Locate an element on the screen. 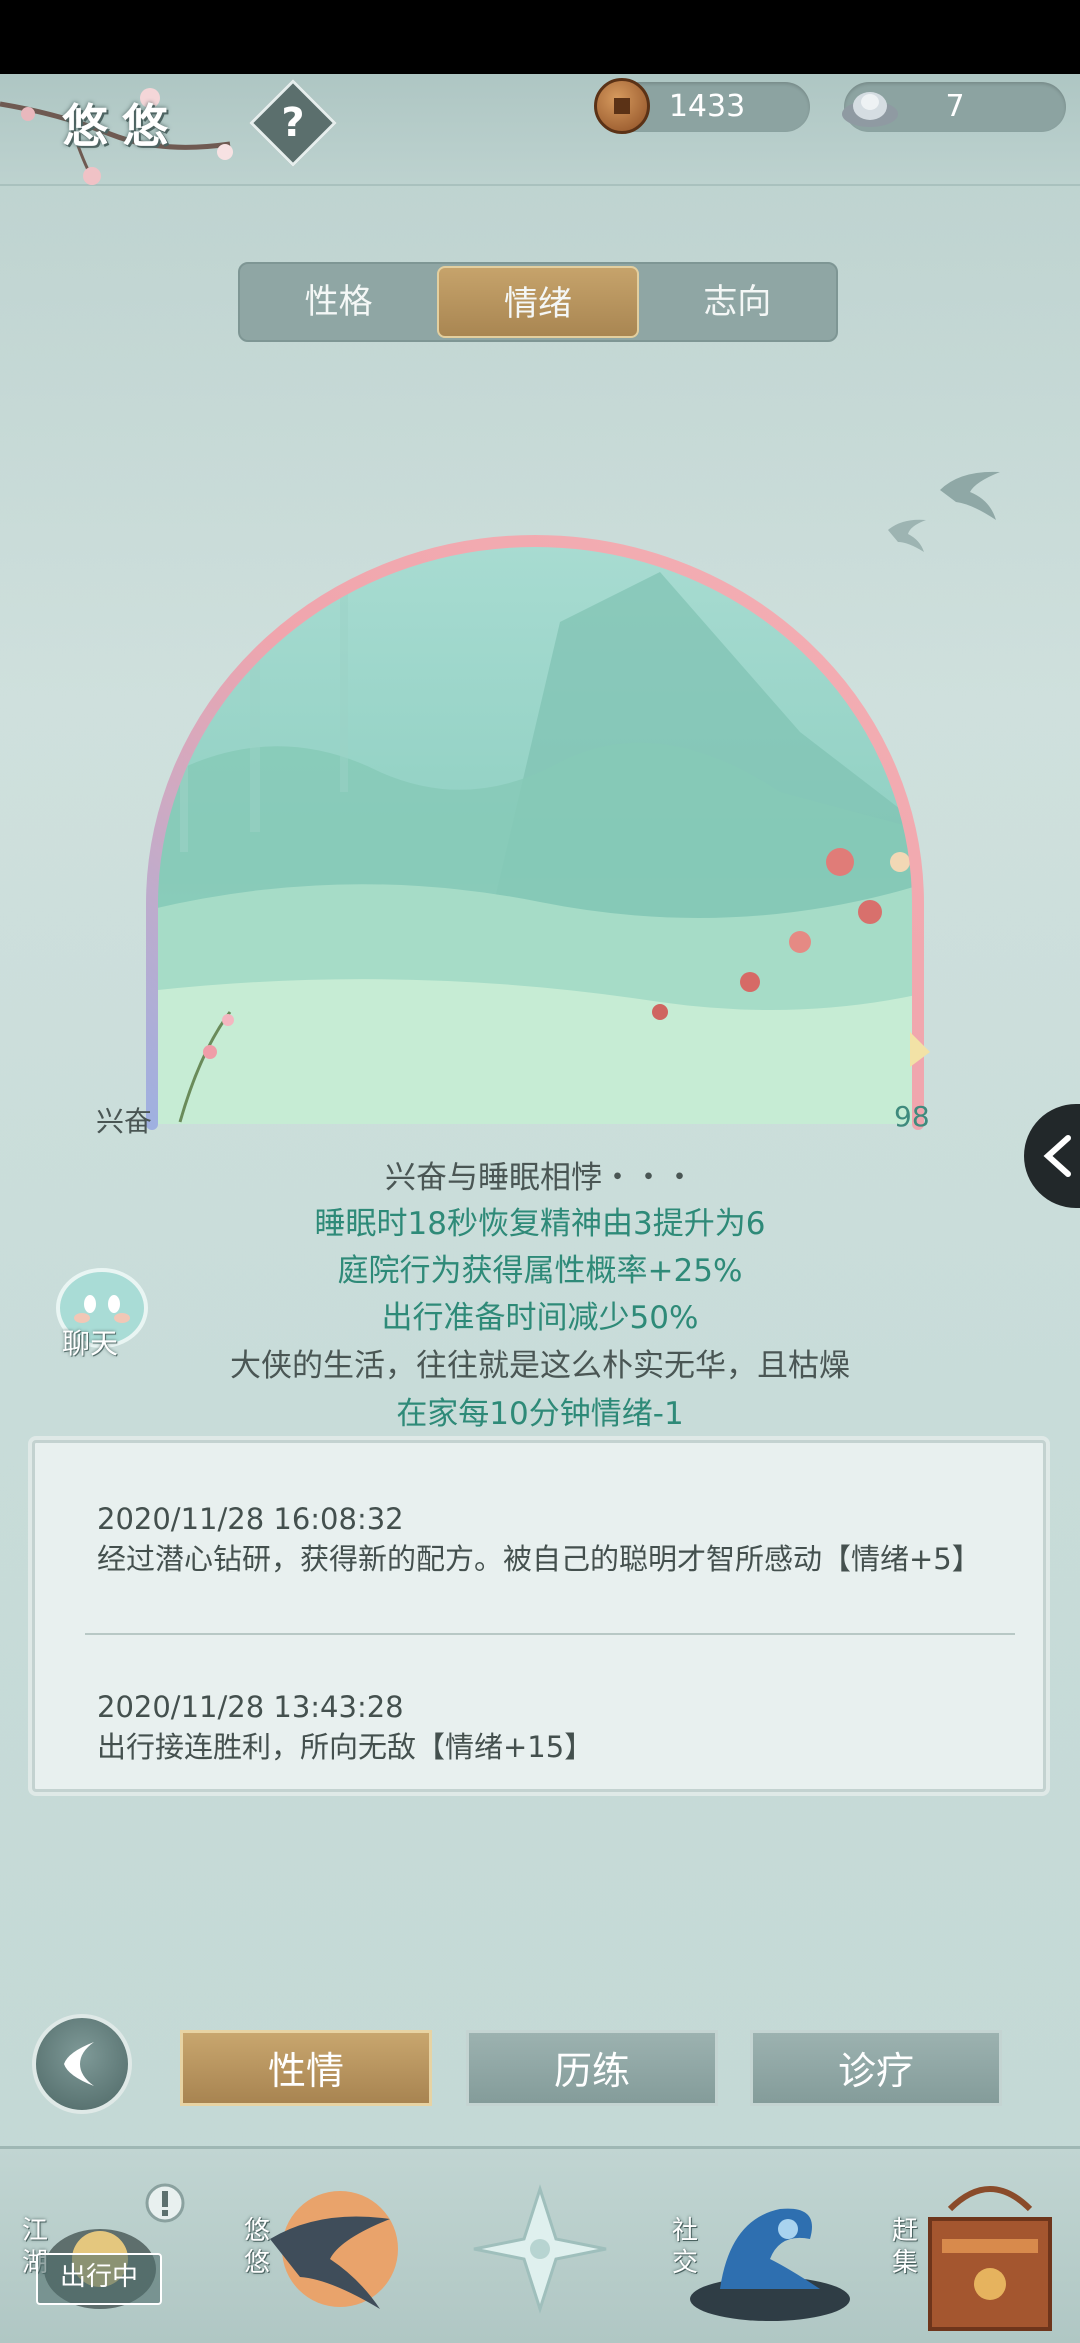  nav-label: 赶集 is located at coordinates (905, 2247).